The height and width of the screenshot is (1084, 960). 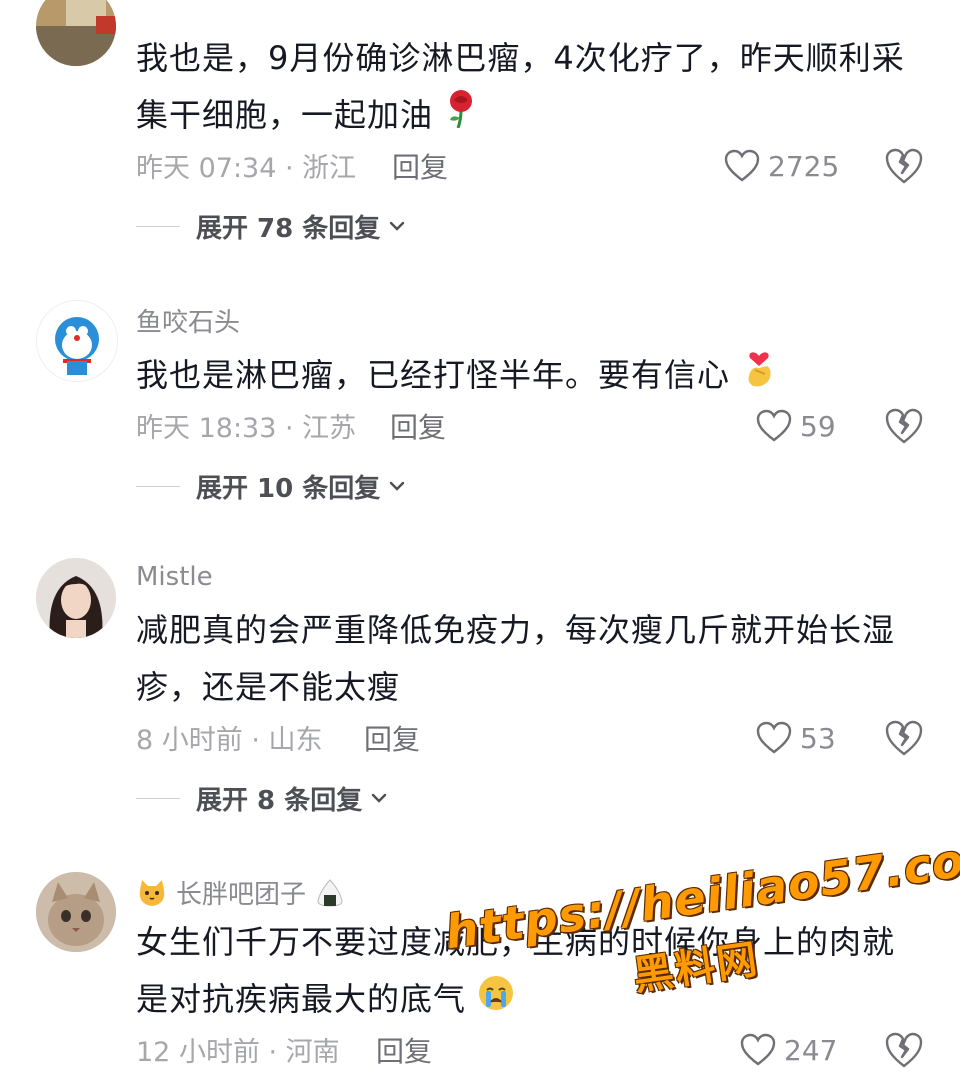 What do you see at coordinates (804, 166) in the screenshot?
I see `like-count: 2725` at bounding box center [804, 166].